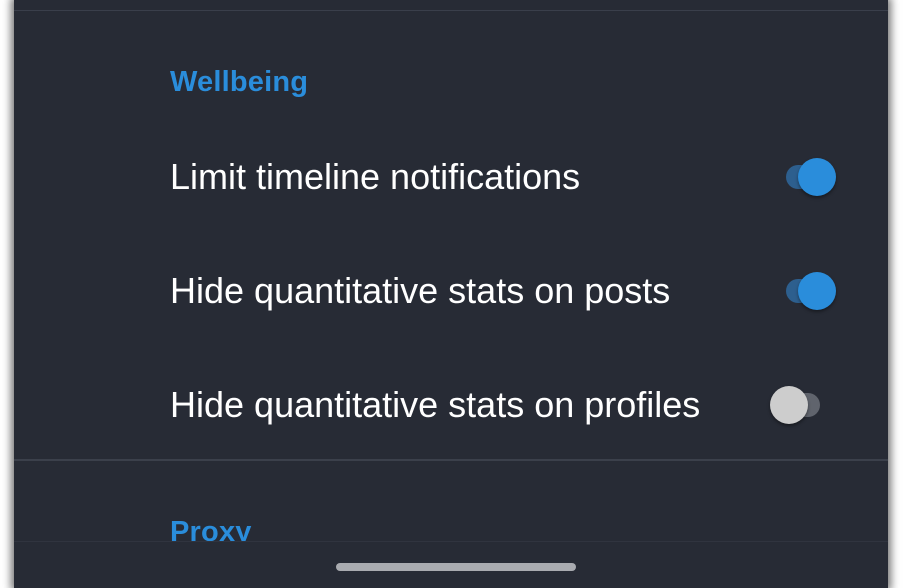 The width and height of the screenshot is (904, 588). Describe the element at coordinates (451, 460) in the screenshot. I see `section-divider` at that location.